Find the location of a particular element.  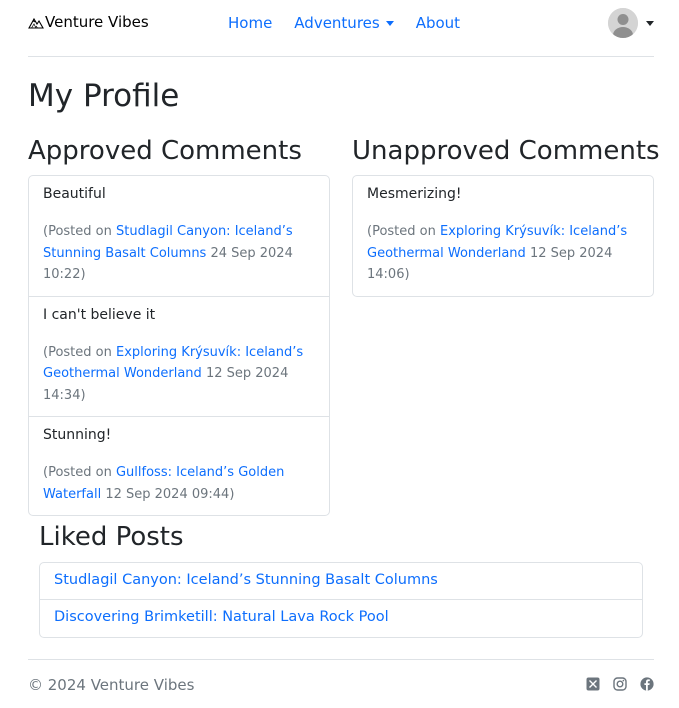

instagram-icon is located at coordinates (620, 684).